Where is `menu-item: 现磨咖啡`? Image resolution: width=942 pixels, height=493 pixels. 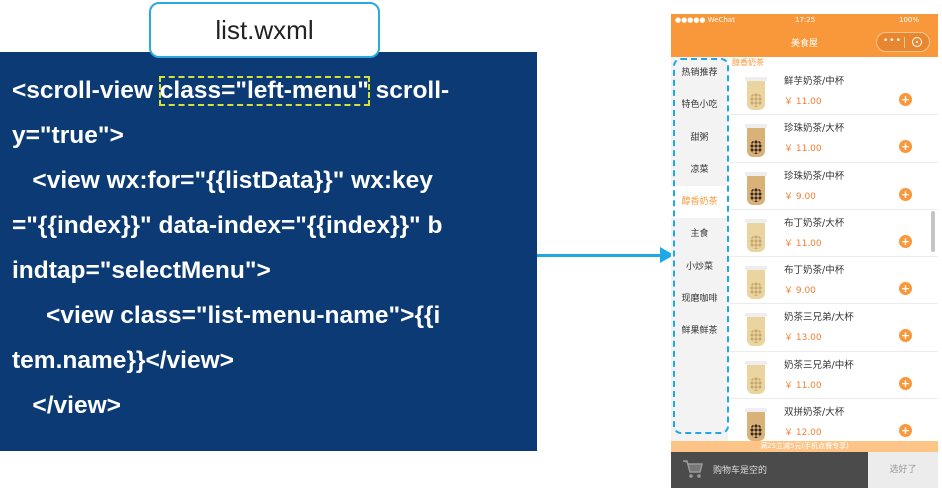
menu-item: 现磨咖啡 is located at coordinates (699, 299).